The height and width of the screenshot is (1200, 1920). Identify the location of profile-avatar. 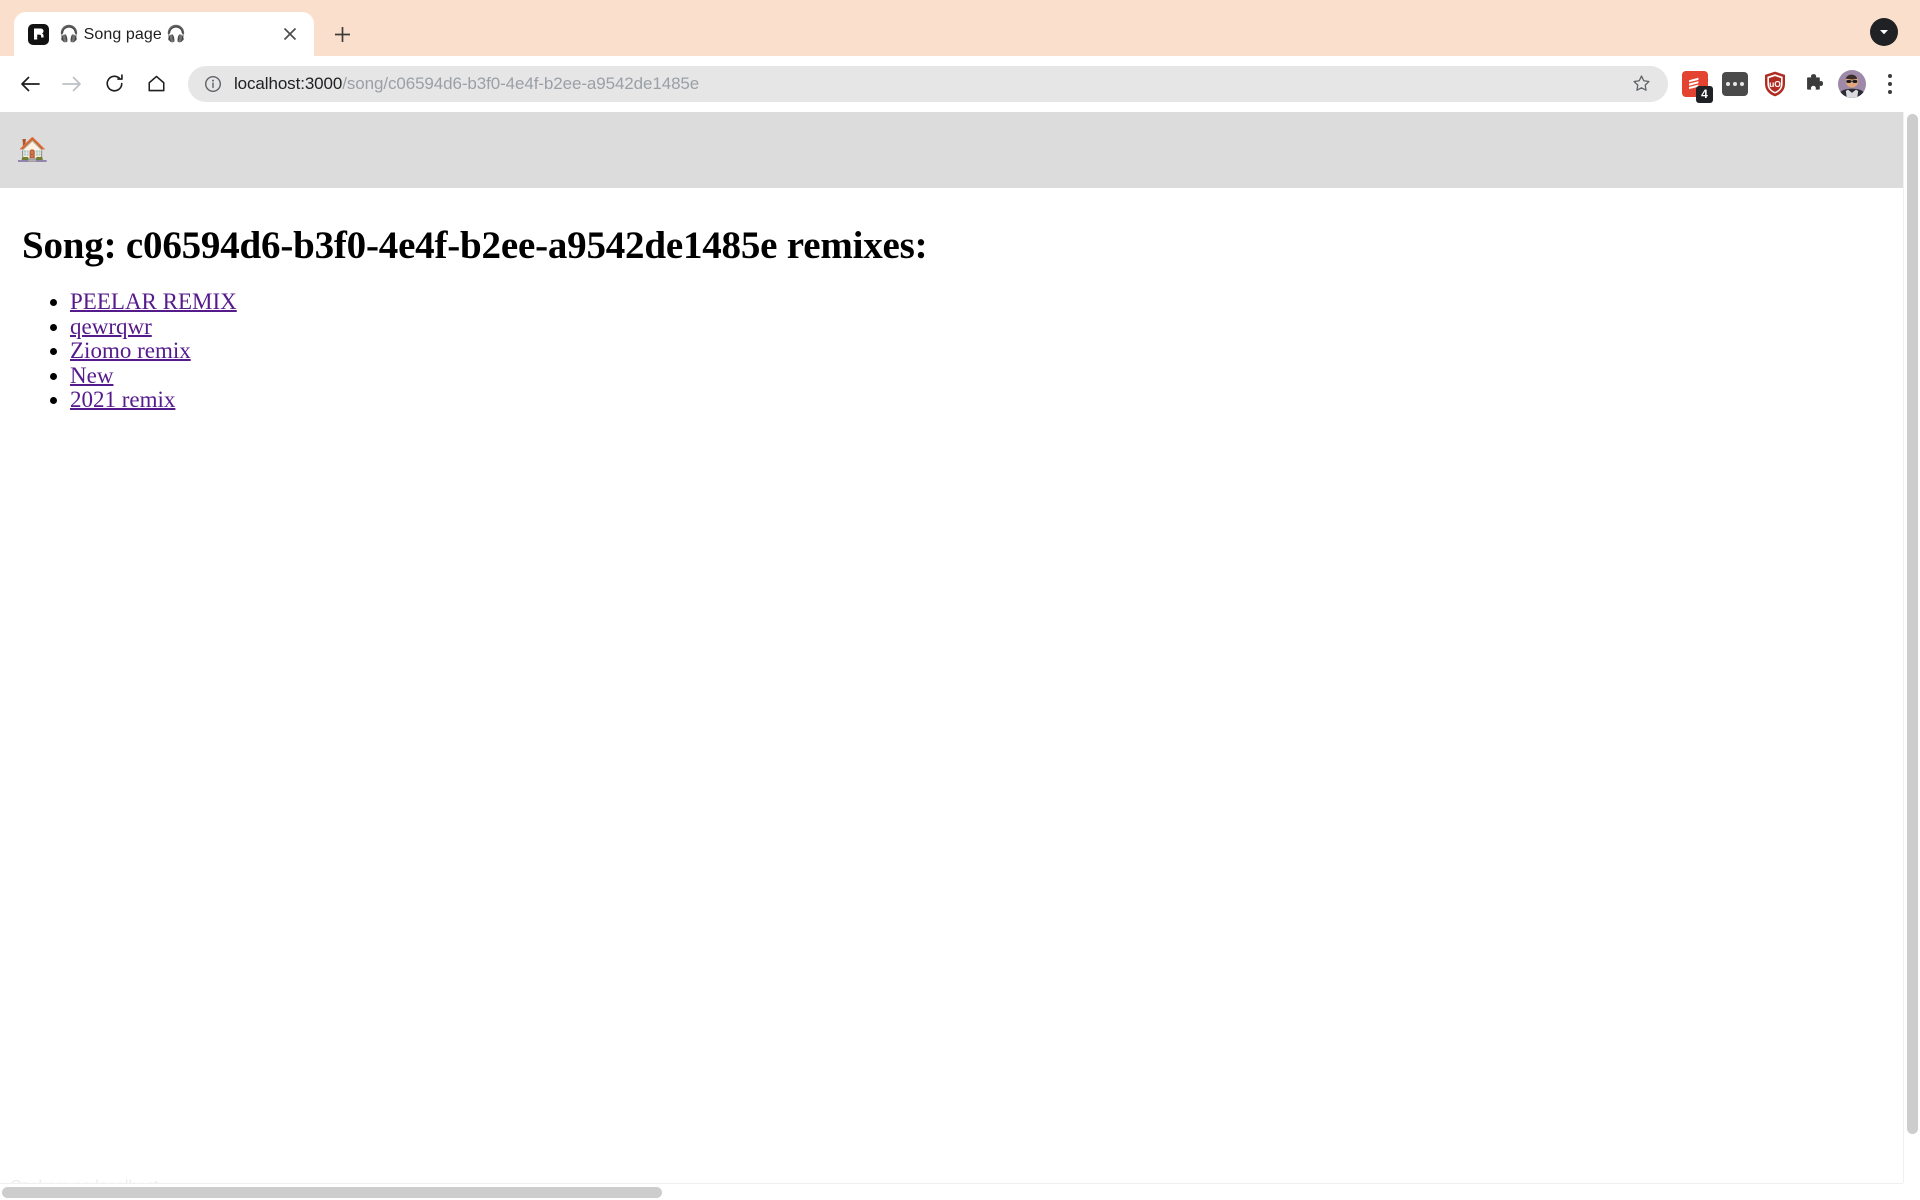
(1852, 83).